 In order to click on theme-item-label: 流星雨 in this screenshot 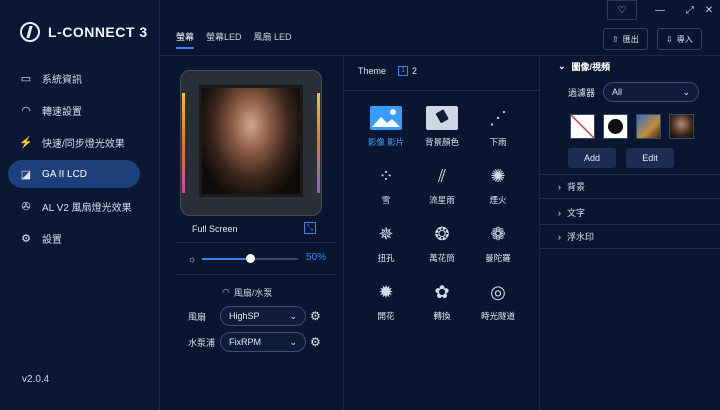, I will do `click(442, 200)`.